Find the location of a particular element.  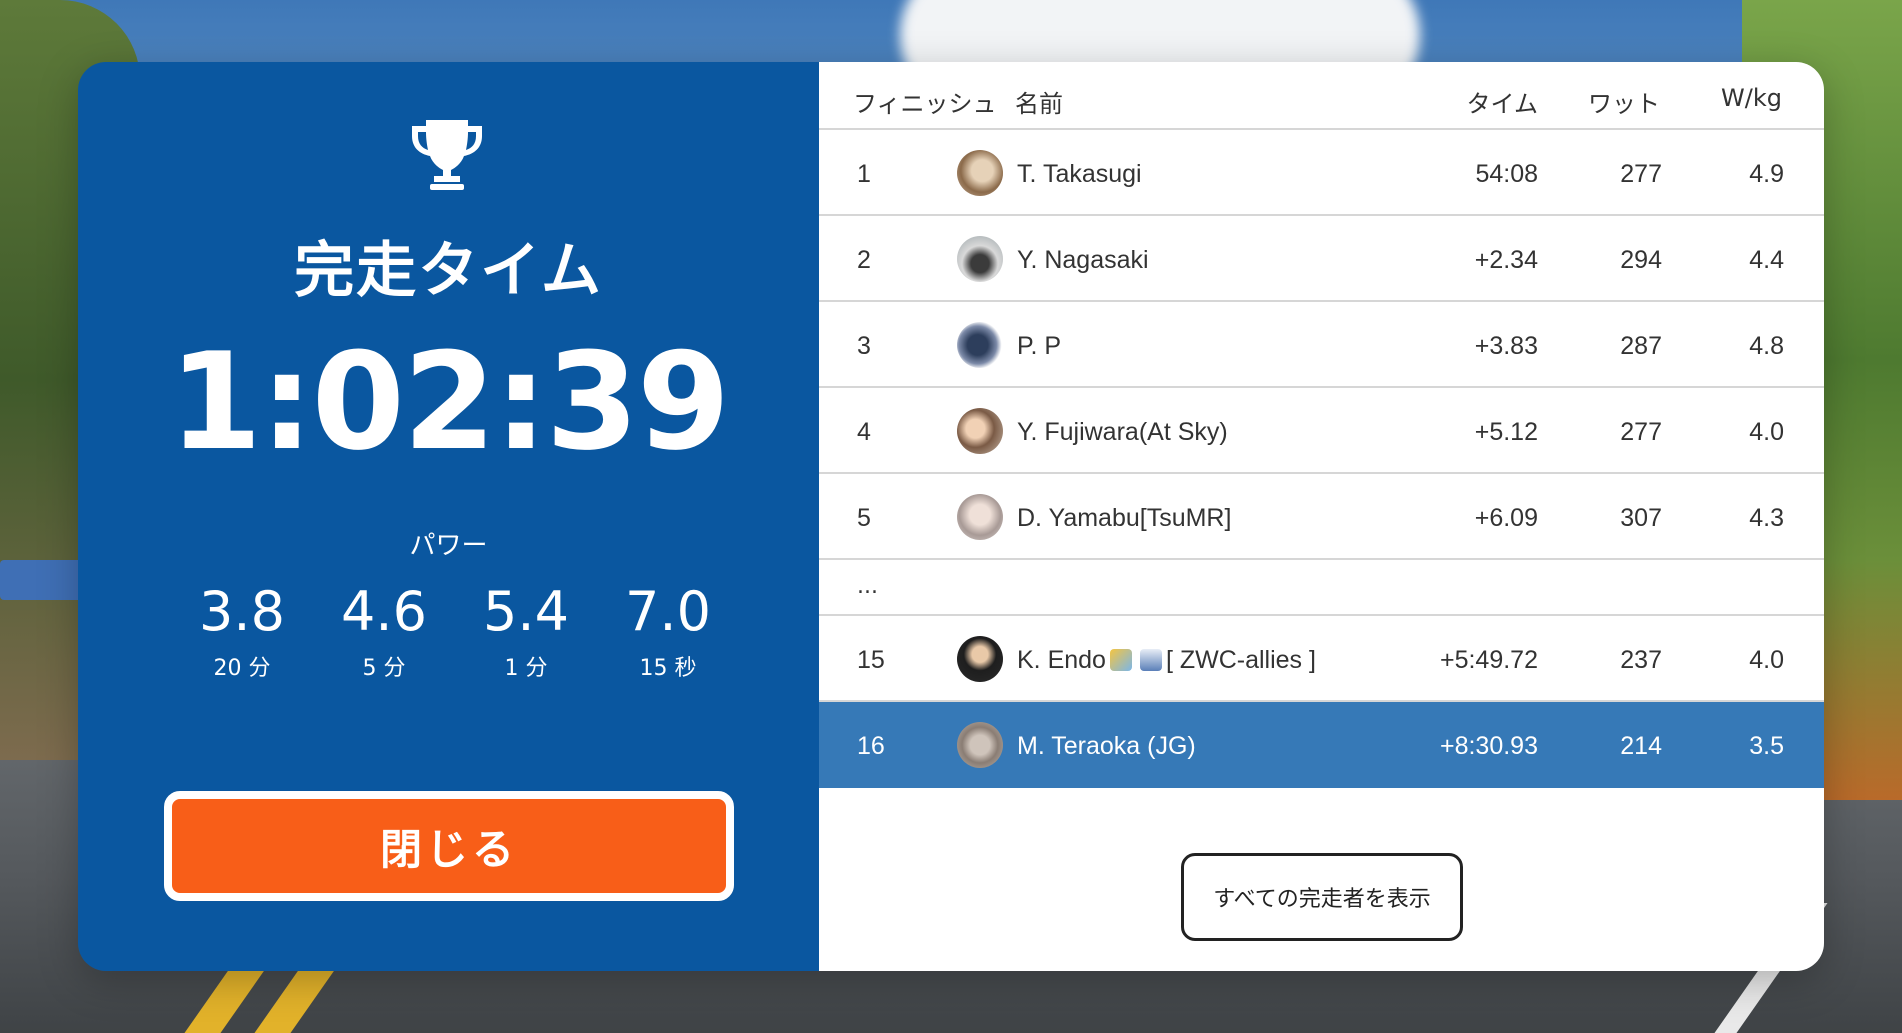

header-time: タイム is located at coordinates (1502, 104).